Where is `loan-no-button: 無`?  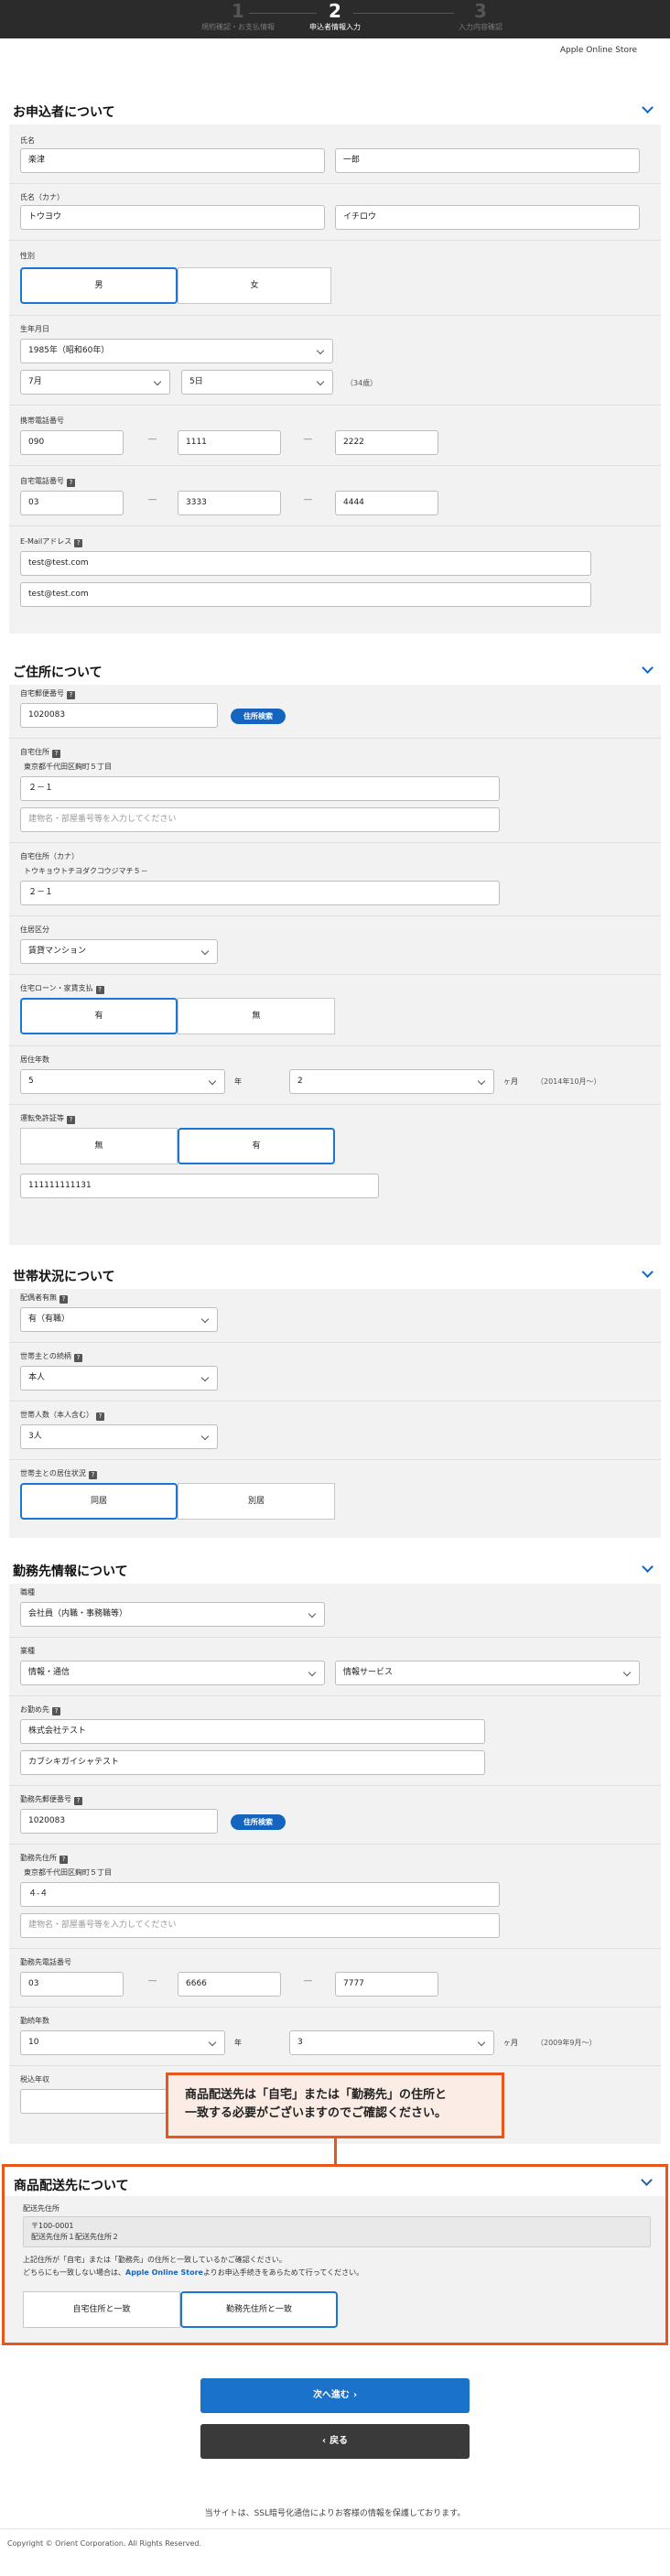 loan-no-button: 無 is located at coordinates (256, 1016).